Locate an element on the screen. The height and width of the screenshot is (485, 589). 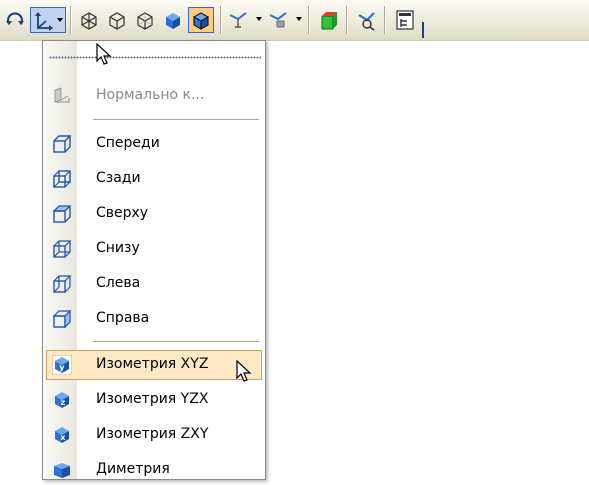
menu-item-back: Сзади is located at coordinates (154, 179).